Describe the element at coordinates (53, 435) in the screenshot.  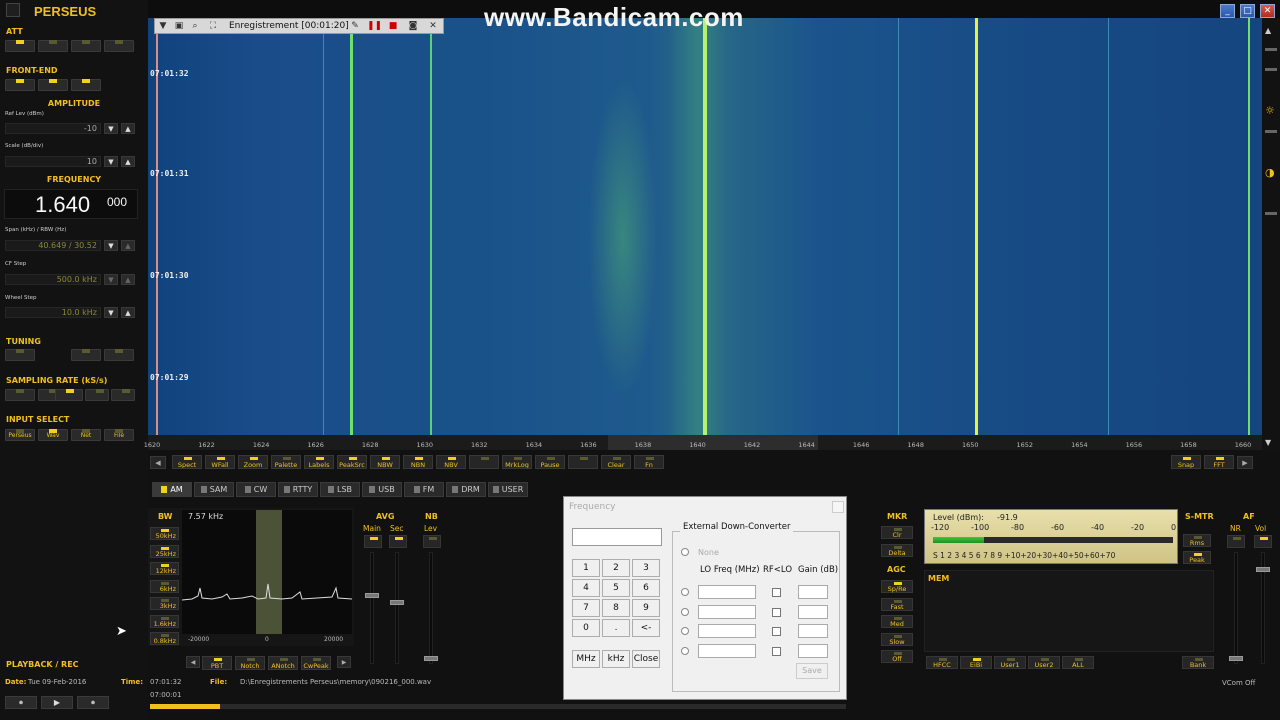
I see `input-wav-button: Wav` at that location.